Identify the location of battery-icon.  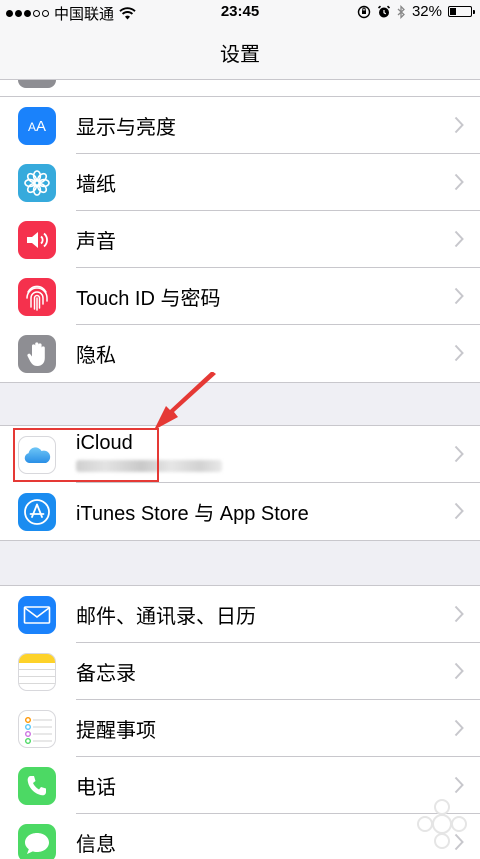
(461, 11).